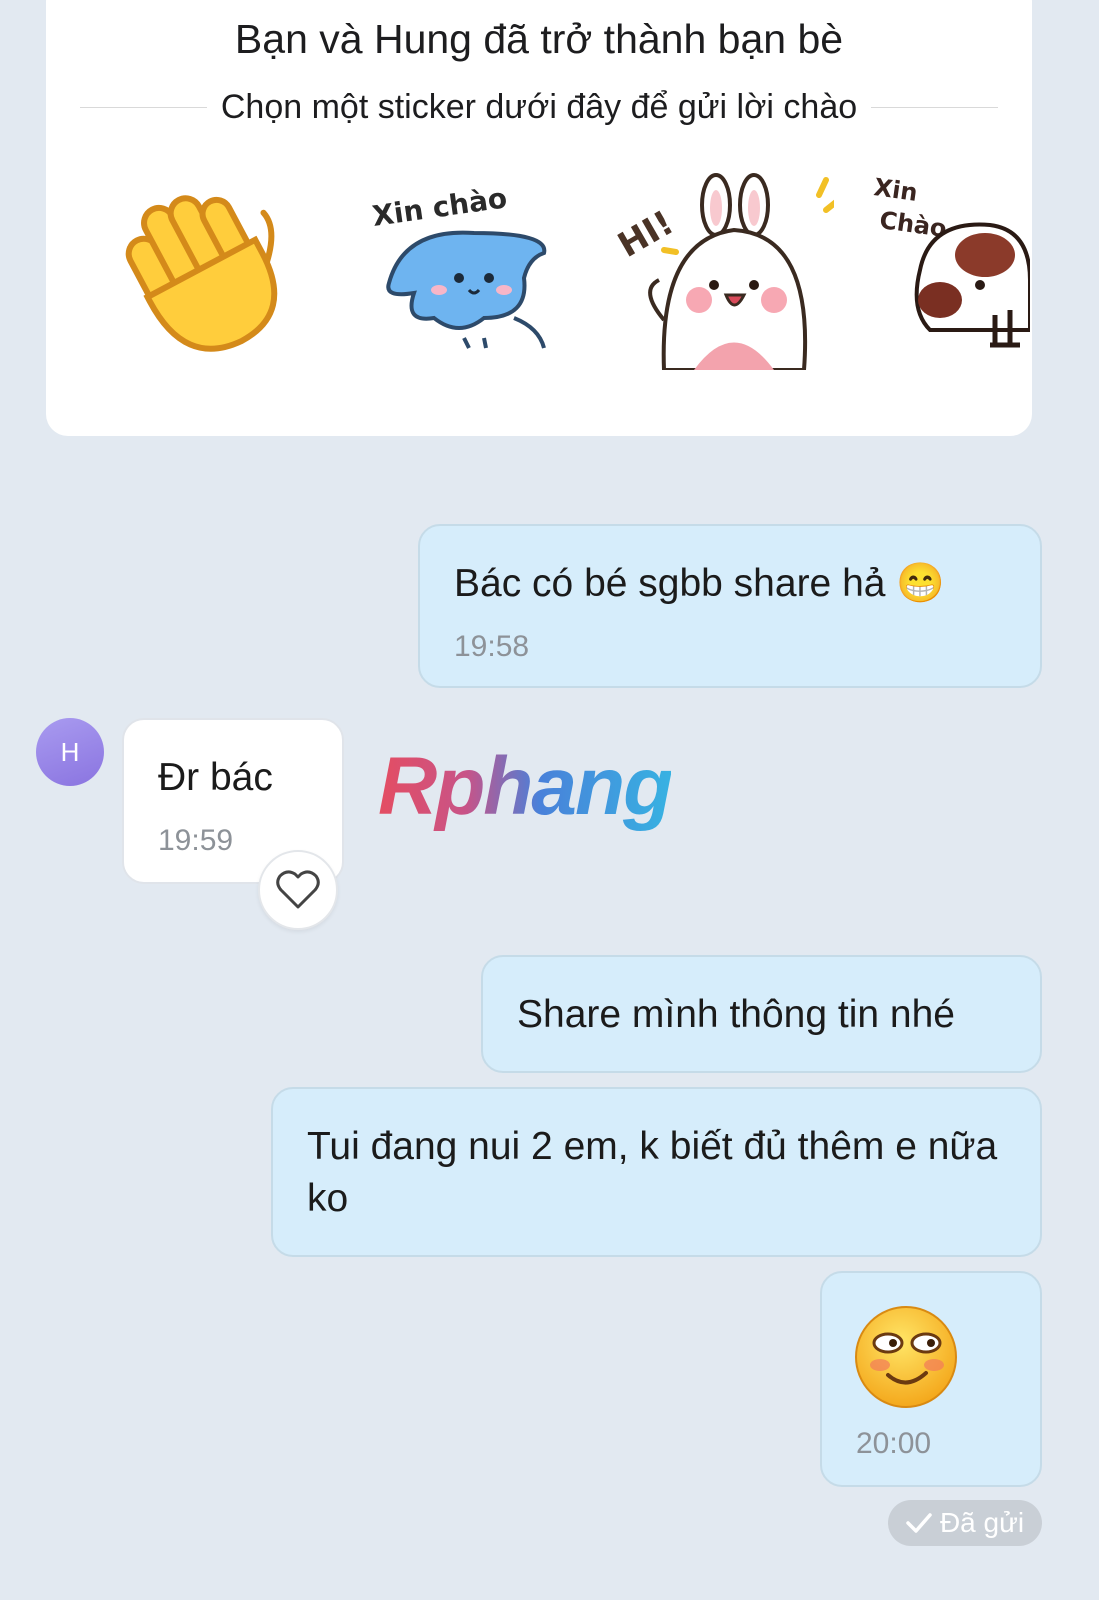  What do you see at coordinates (464, 270) in the screenshot?
I see `blue-cat-sticker: Xin chào` at bounding box center [464, 270].